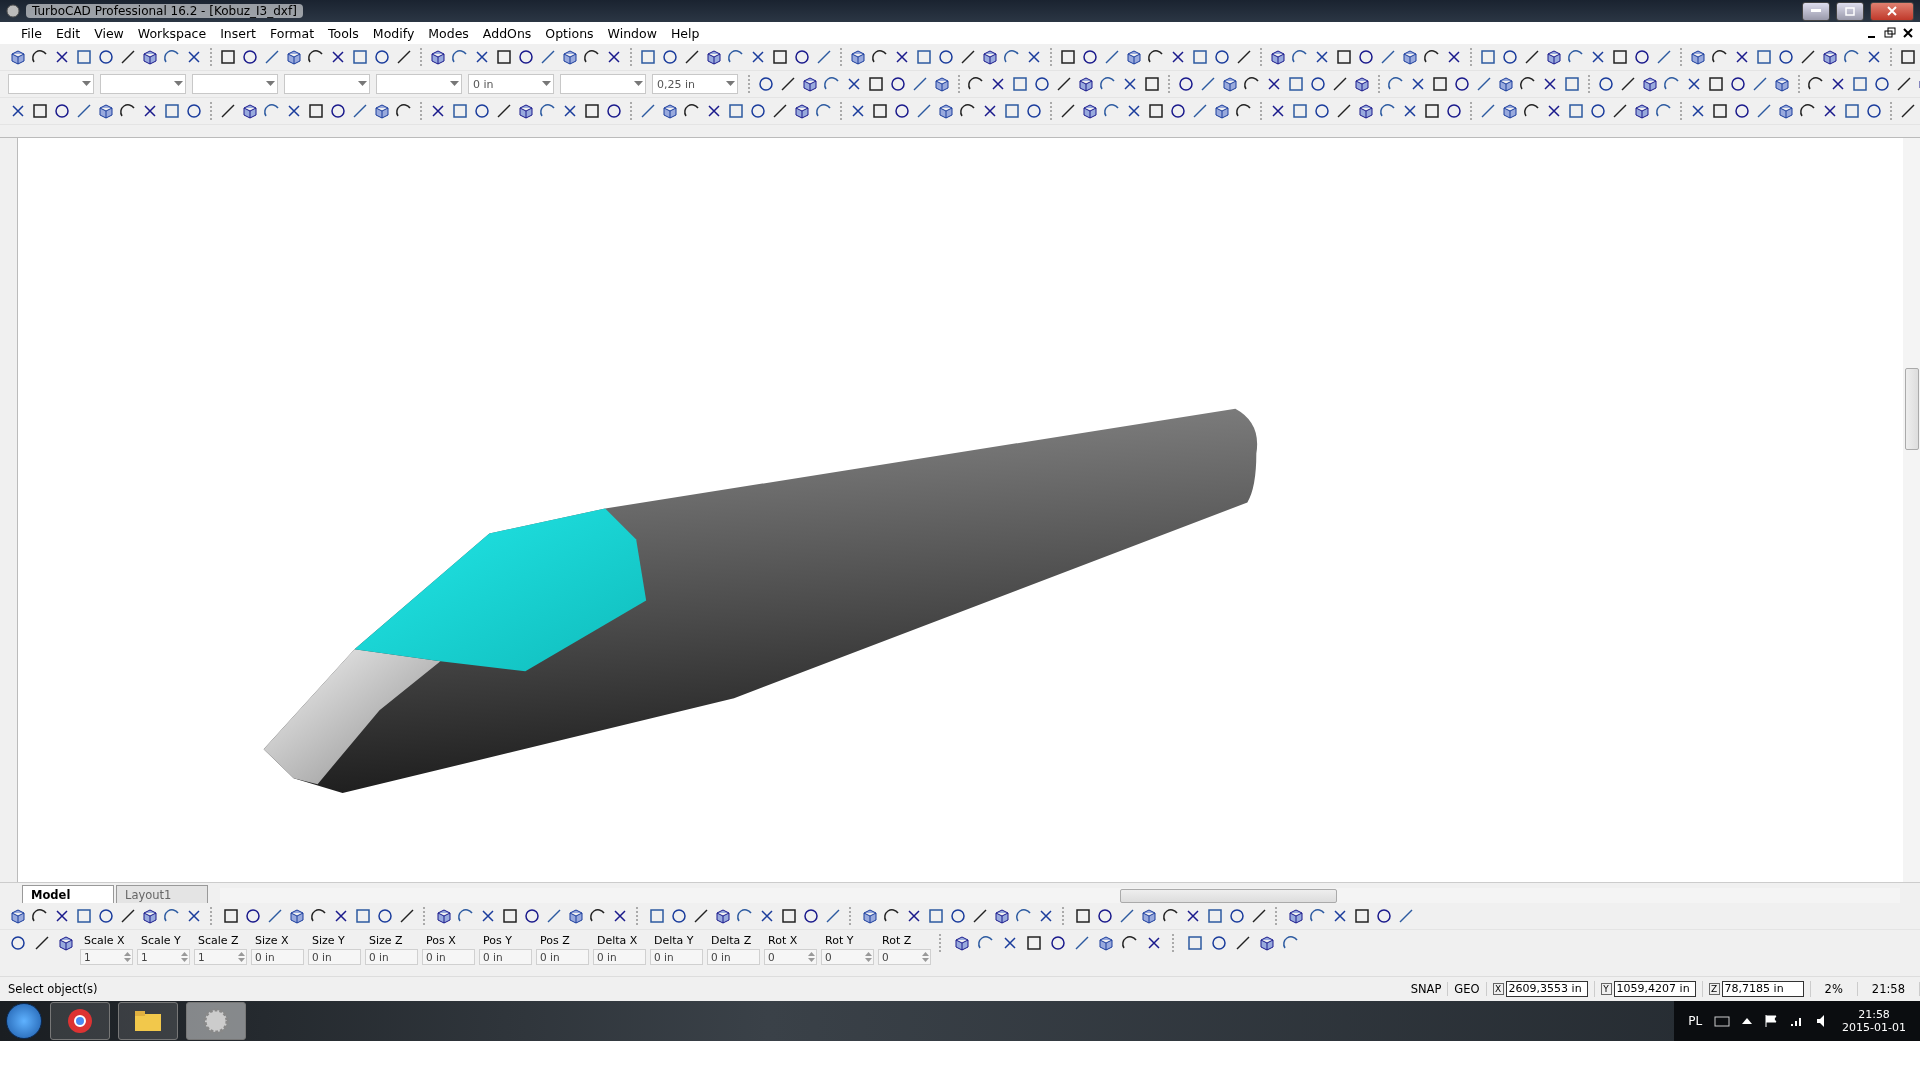 Image resolution: width=1920 pixels, height=1080 pixels. I want to click on menu-item: Window, so click(632, 33).